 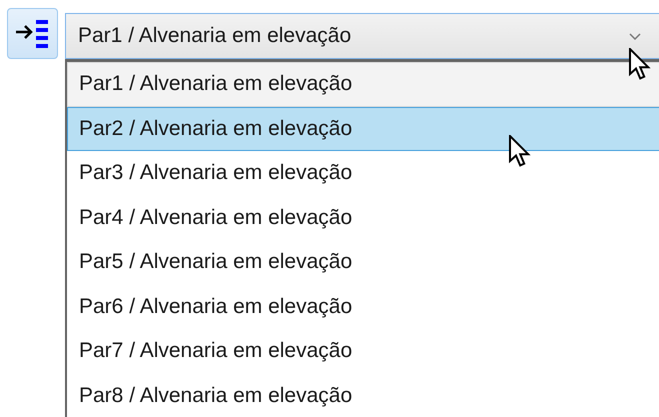 What do you see at coordinates (363, 84) in the screenshot?
I see `dropdown-option: Par1 / Alvenaria em elevação` at bounding box center [363, 84].